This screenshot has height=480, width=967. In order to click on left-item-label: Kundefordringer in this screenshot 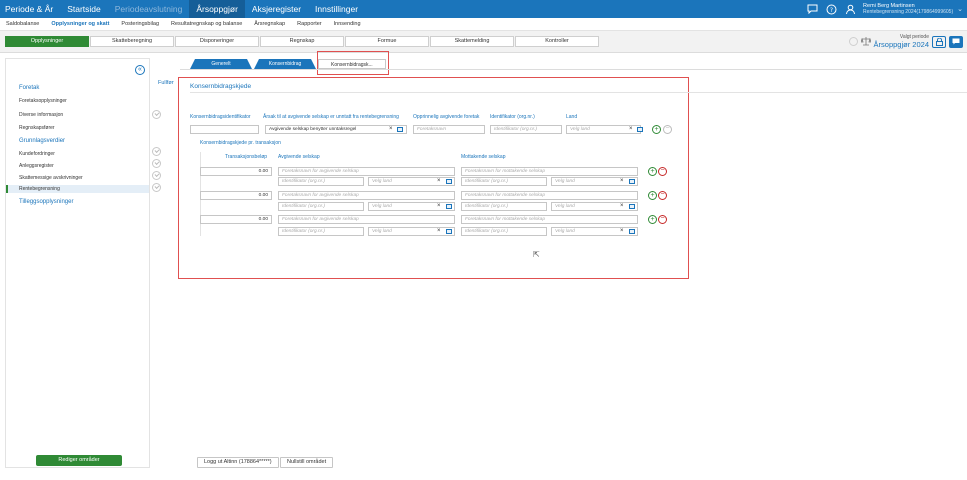, I will do `click(37, 154)`.